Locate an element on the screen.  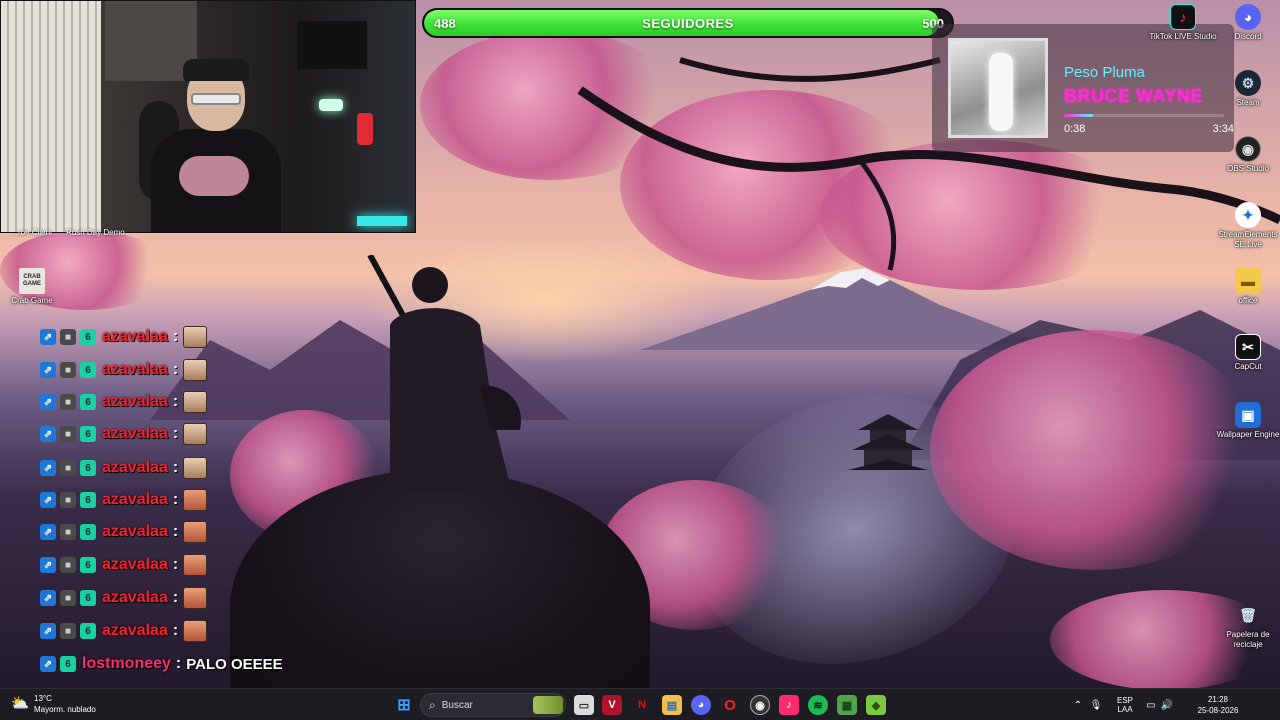
system-tray: ⌃ 🎙 ESP LAA ▭ 🔊 21:28 25-08-2026 is located at coordinates (1170, 704).